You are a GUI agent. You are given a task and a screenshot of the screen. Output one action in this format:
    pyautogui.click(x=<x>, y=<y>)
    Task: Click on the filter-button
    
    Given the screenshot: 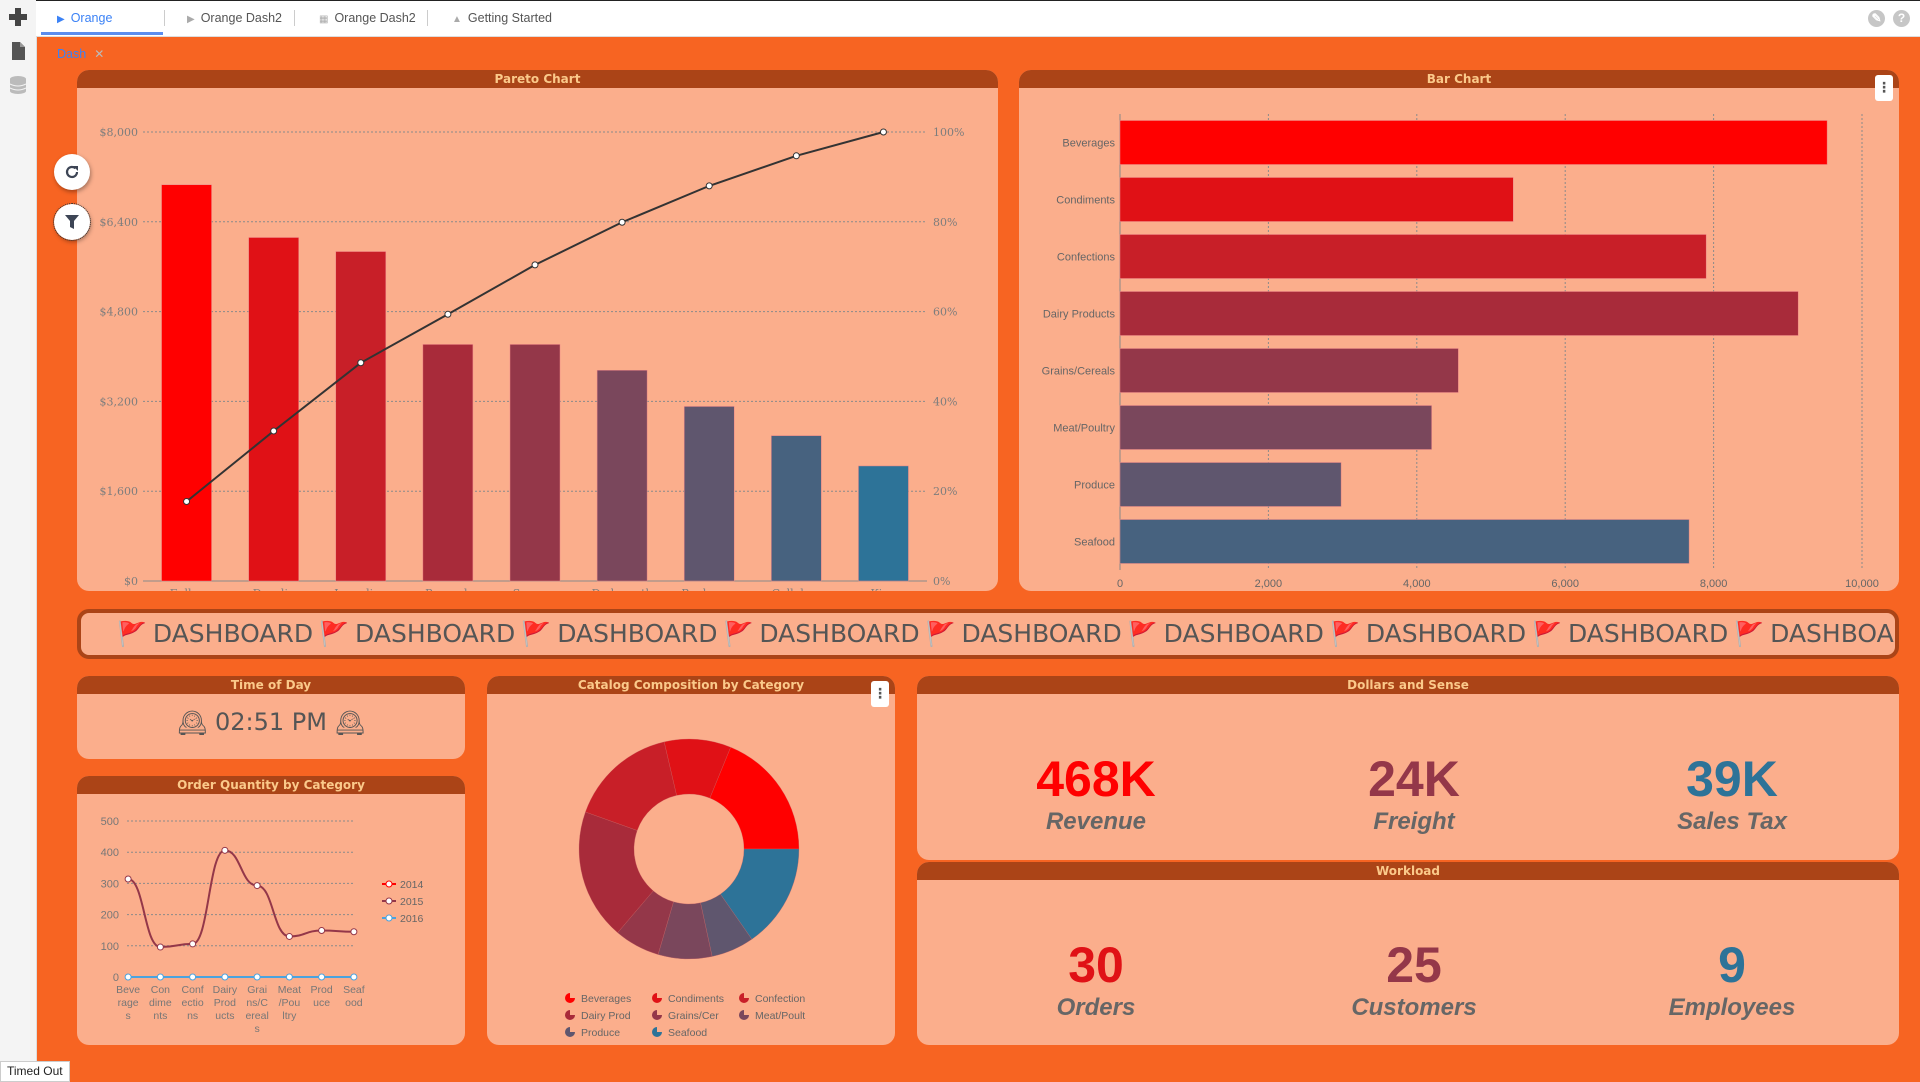 What is the action you would take?
    pyautogui.click(x=72, y=222)
    